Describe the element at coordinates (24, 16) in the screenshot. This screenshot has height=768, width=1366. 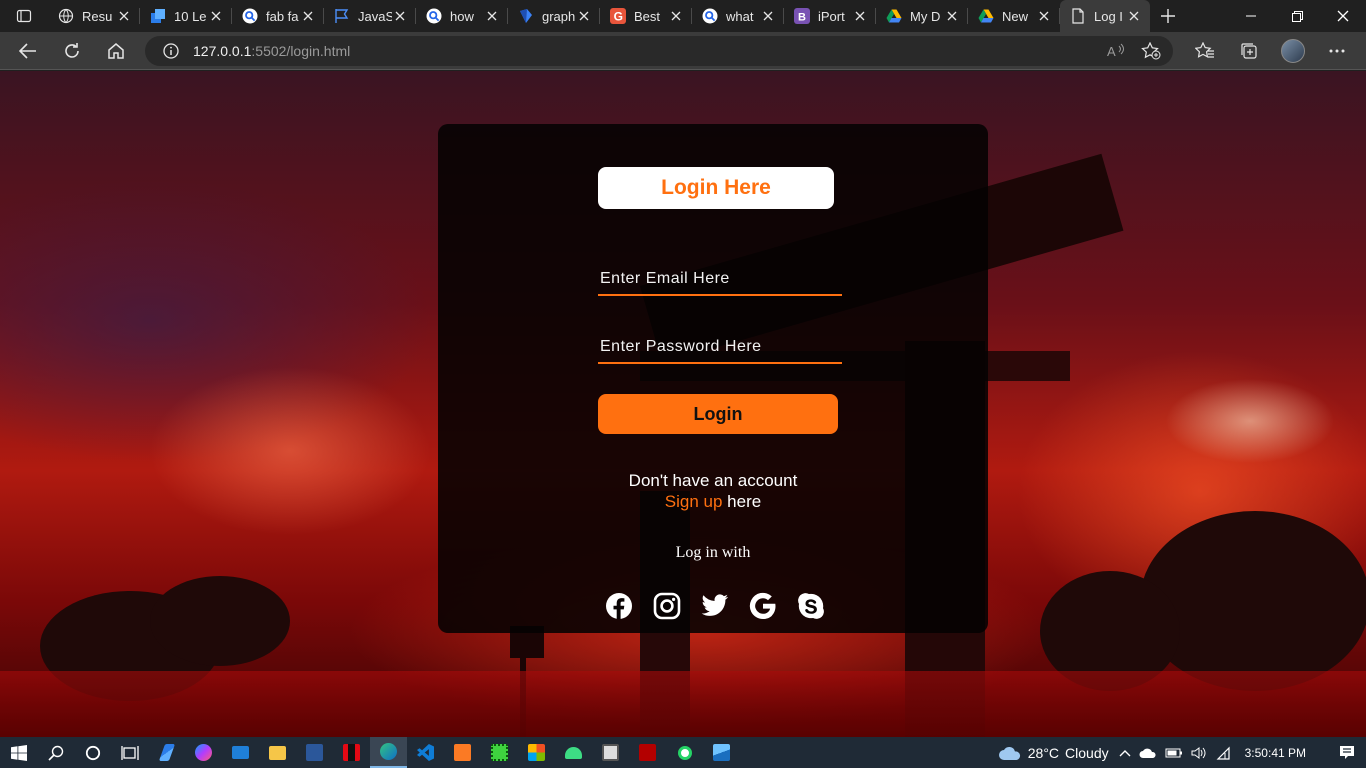
I see `tab-actions-button` at that location.